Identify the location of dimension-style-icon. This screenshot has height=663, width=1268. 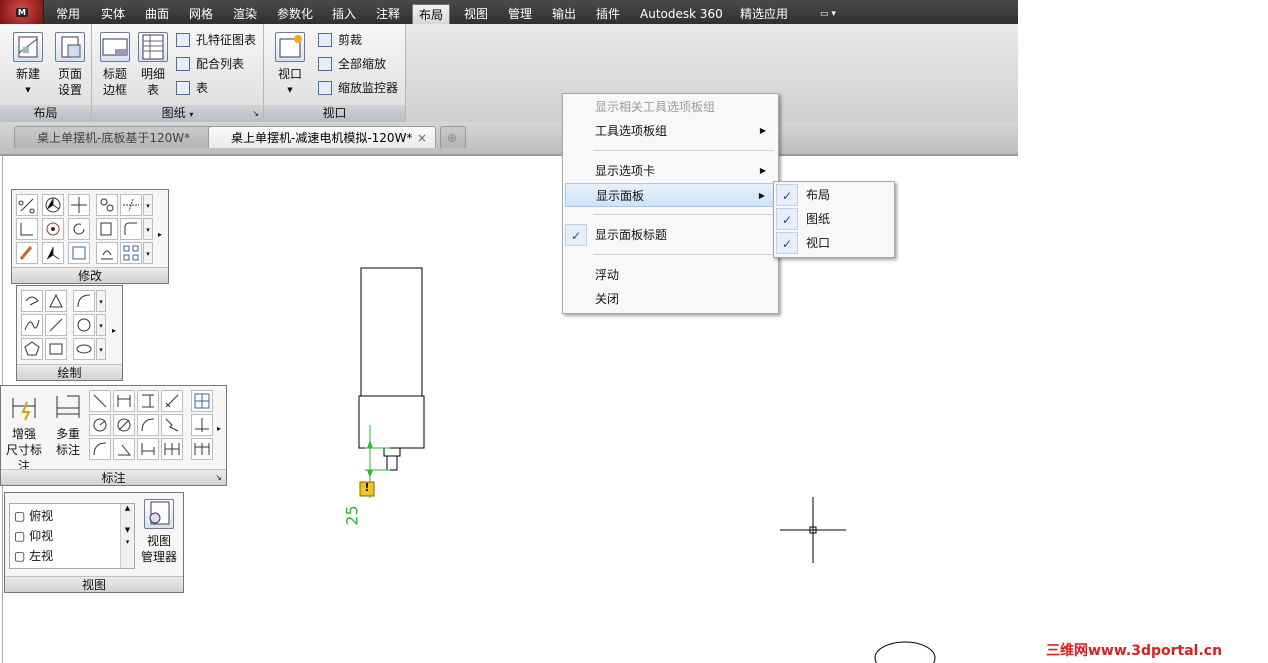
(202, 401).